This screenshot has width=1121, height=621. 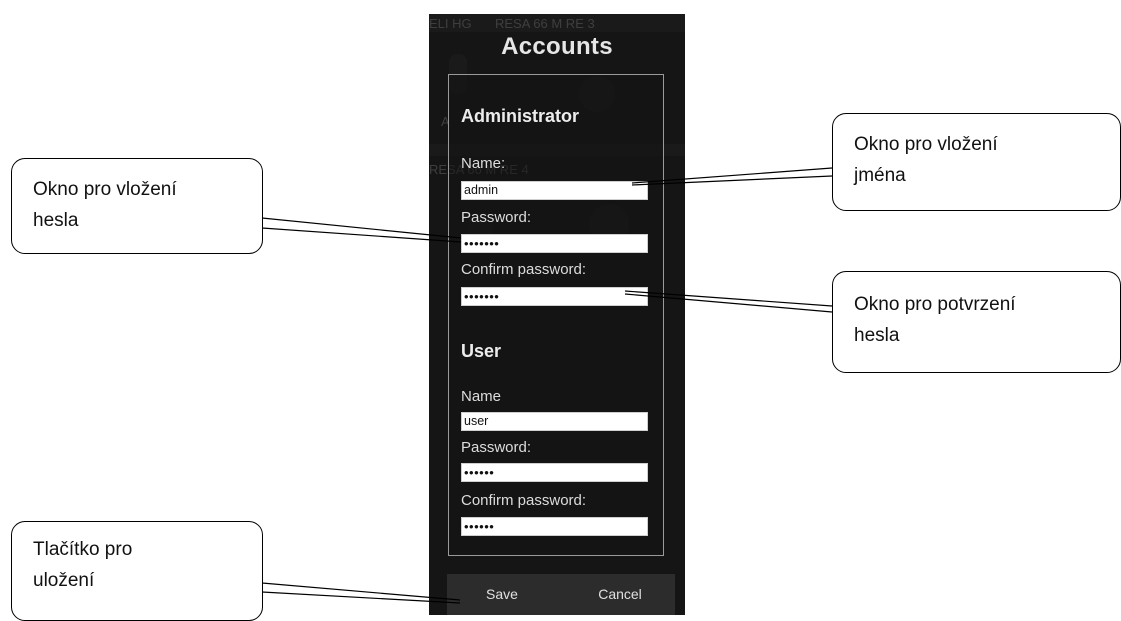 I want to click on callout-password: Okno pro vložení hesla, so click(x=137, y=206).